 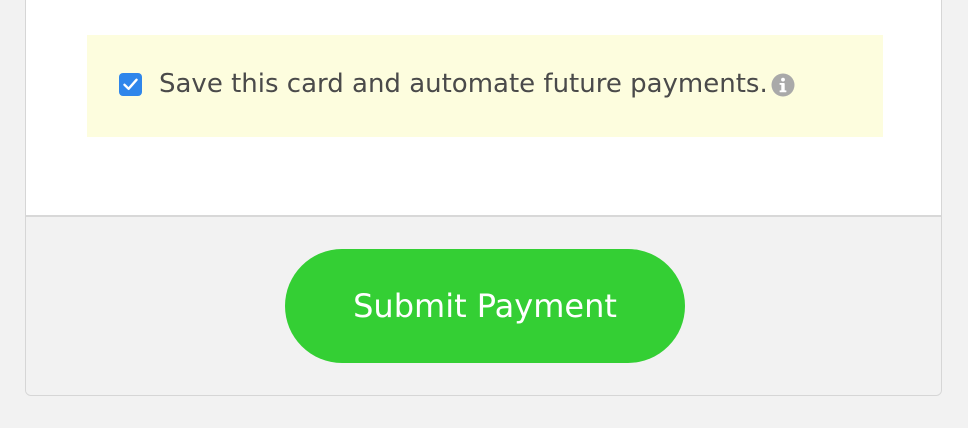 I want to click on checkmark-icon, so click(x=130, y=84).